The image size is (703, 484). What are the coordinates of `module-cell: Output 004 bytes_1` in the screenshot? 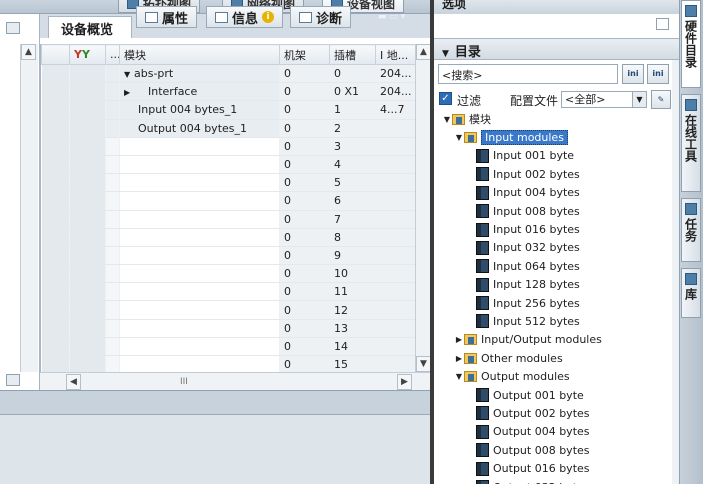 It's located at (199, 128).